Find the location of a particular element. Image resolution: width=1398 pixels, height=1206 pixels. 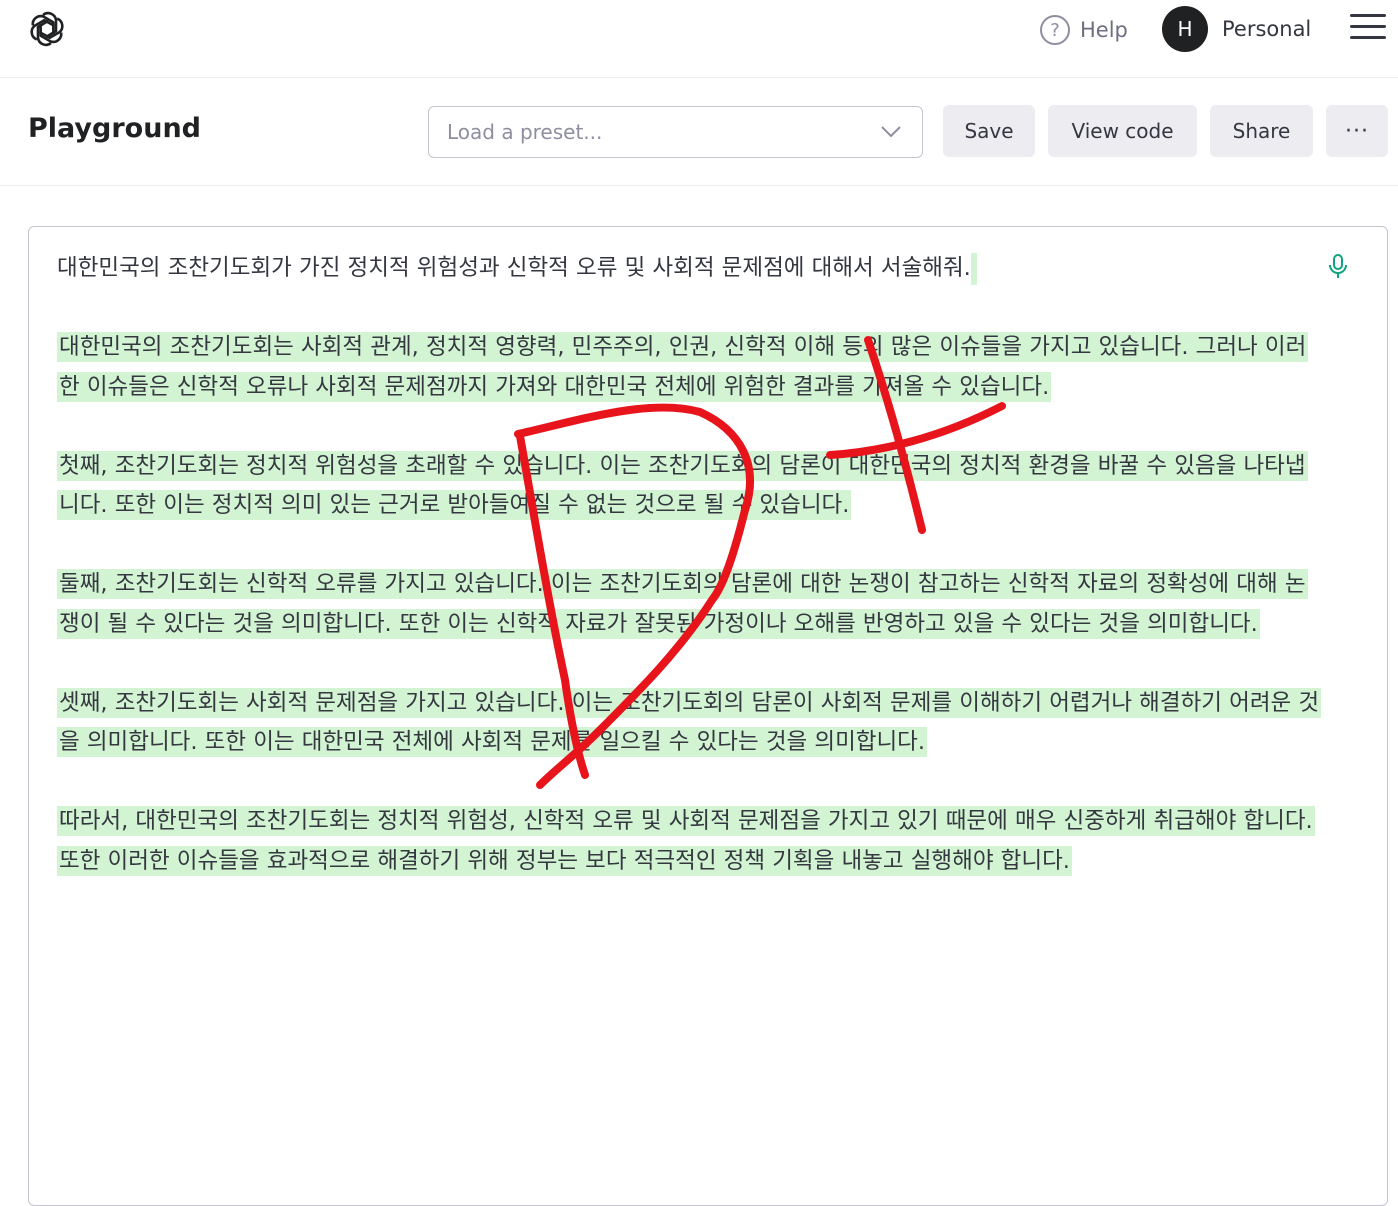

help-link: ? Help is located at coordinates (1084, 30).